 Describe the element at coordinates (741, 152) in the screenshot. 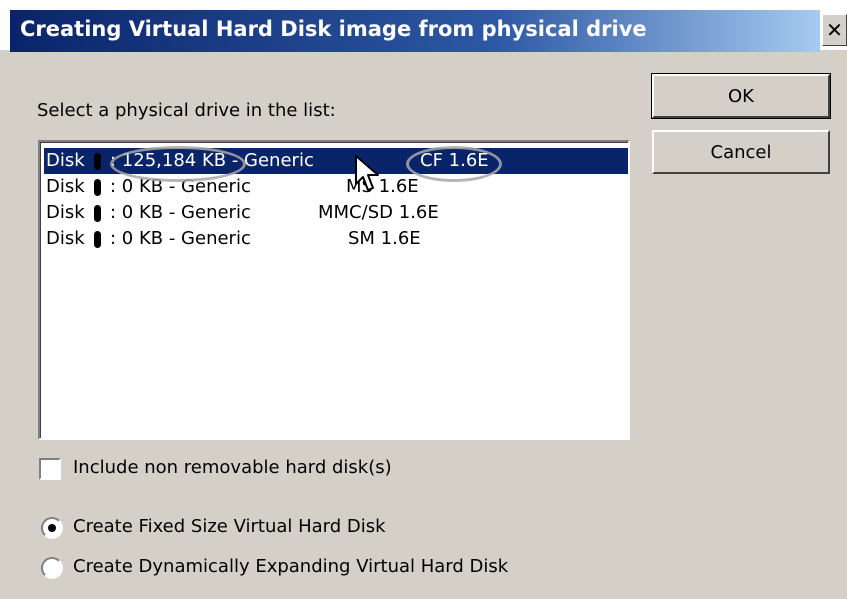

I see `cancel-button: Cancel` at that location.